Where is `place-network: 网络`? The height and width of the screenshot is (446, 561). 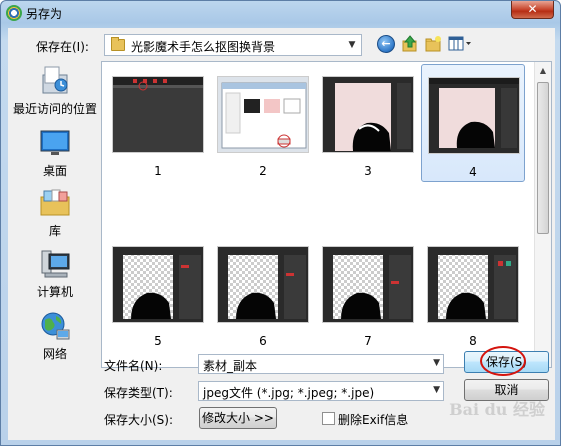 place-network: 网络 is located at coordinates (55, 336).